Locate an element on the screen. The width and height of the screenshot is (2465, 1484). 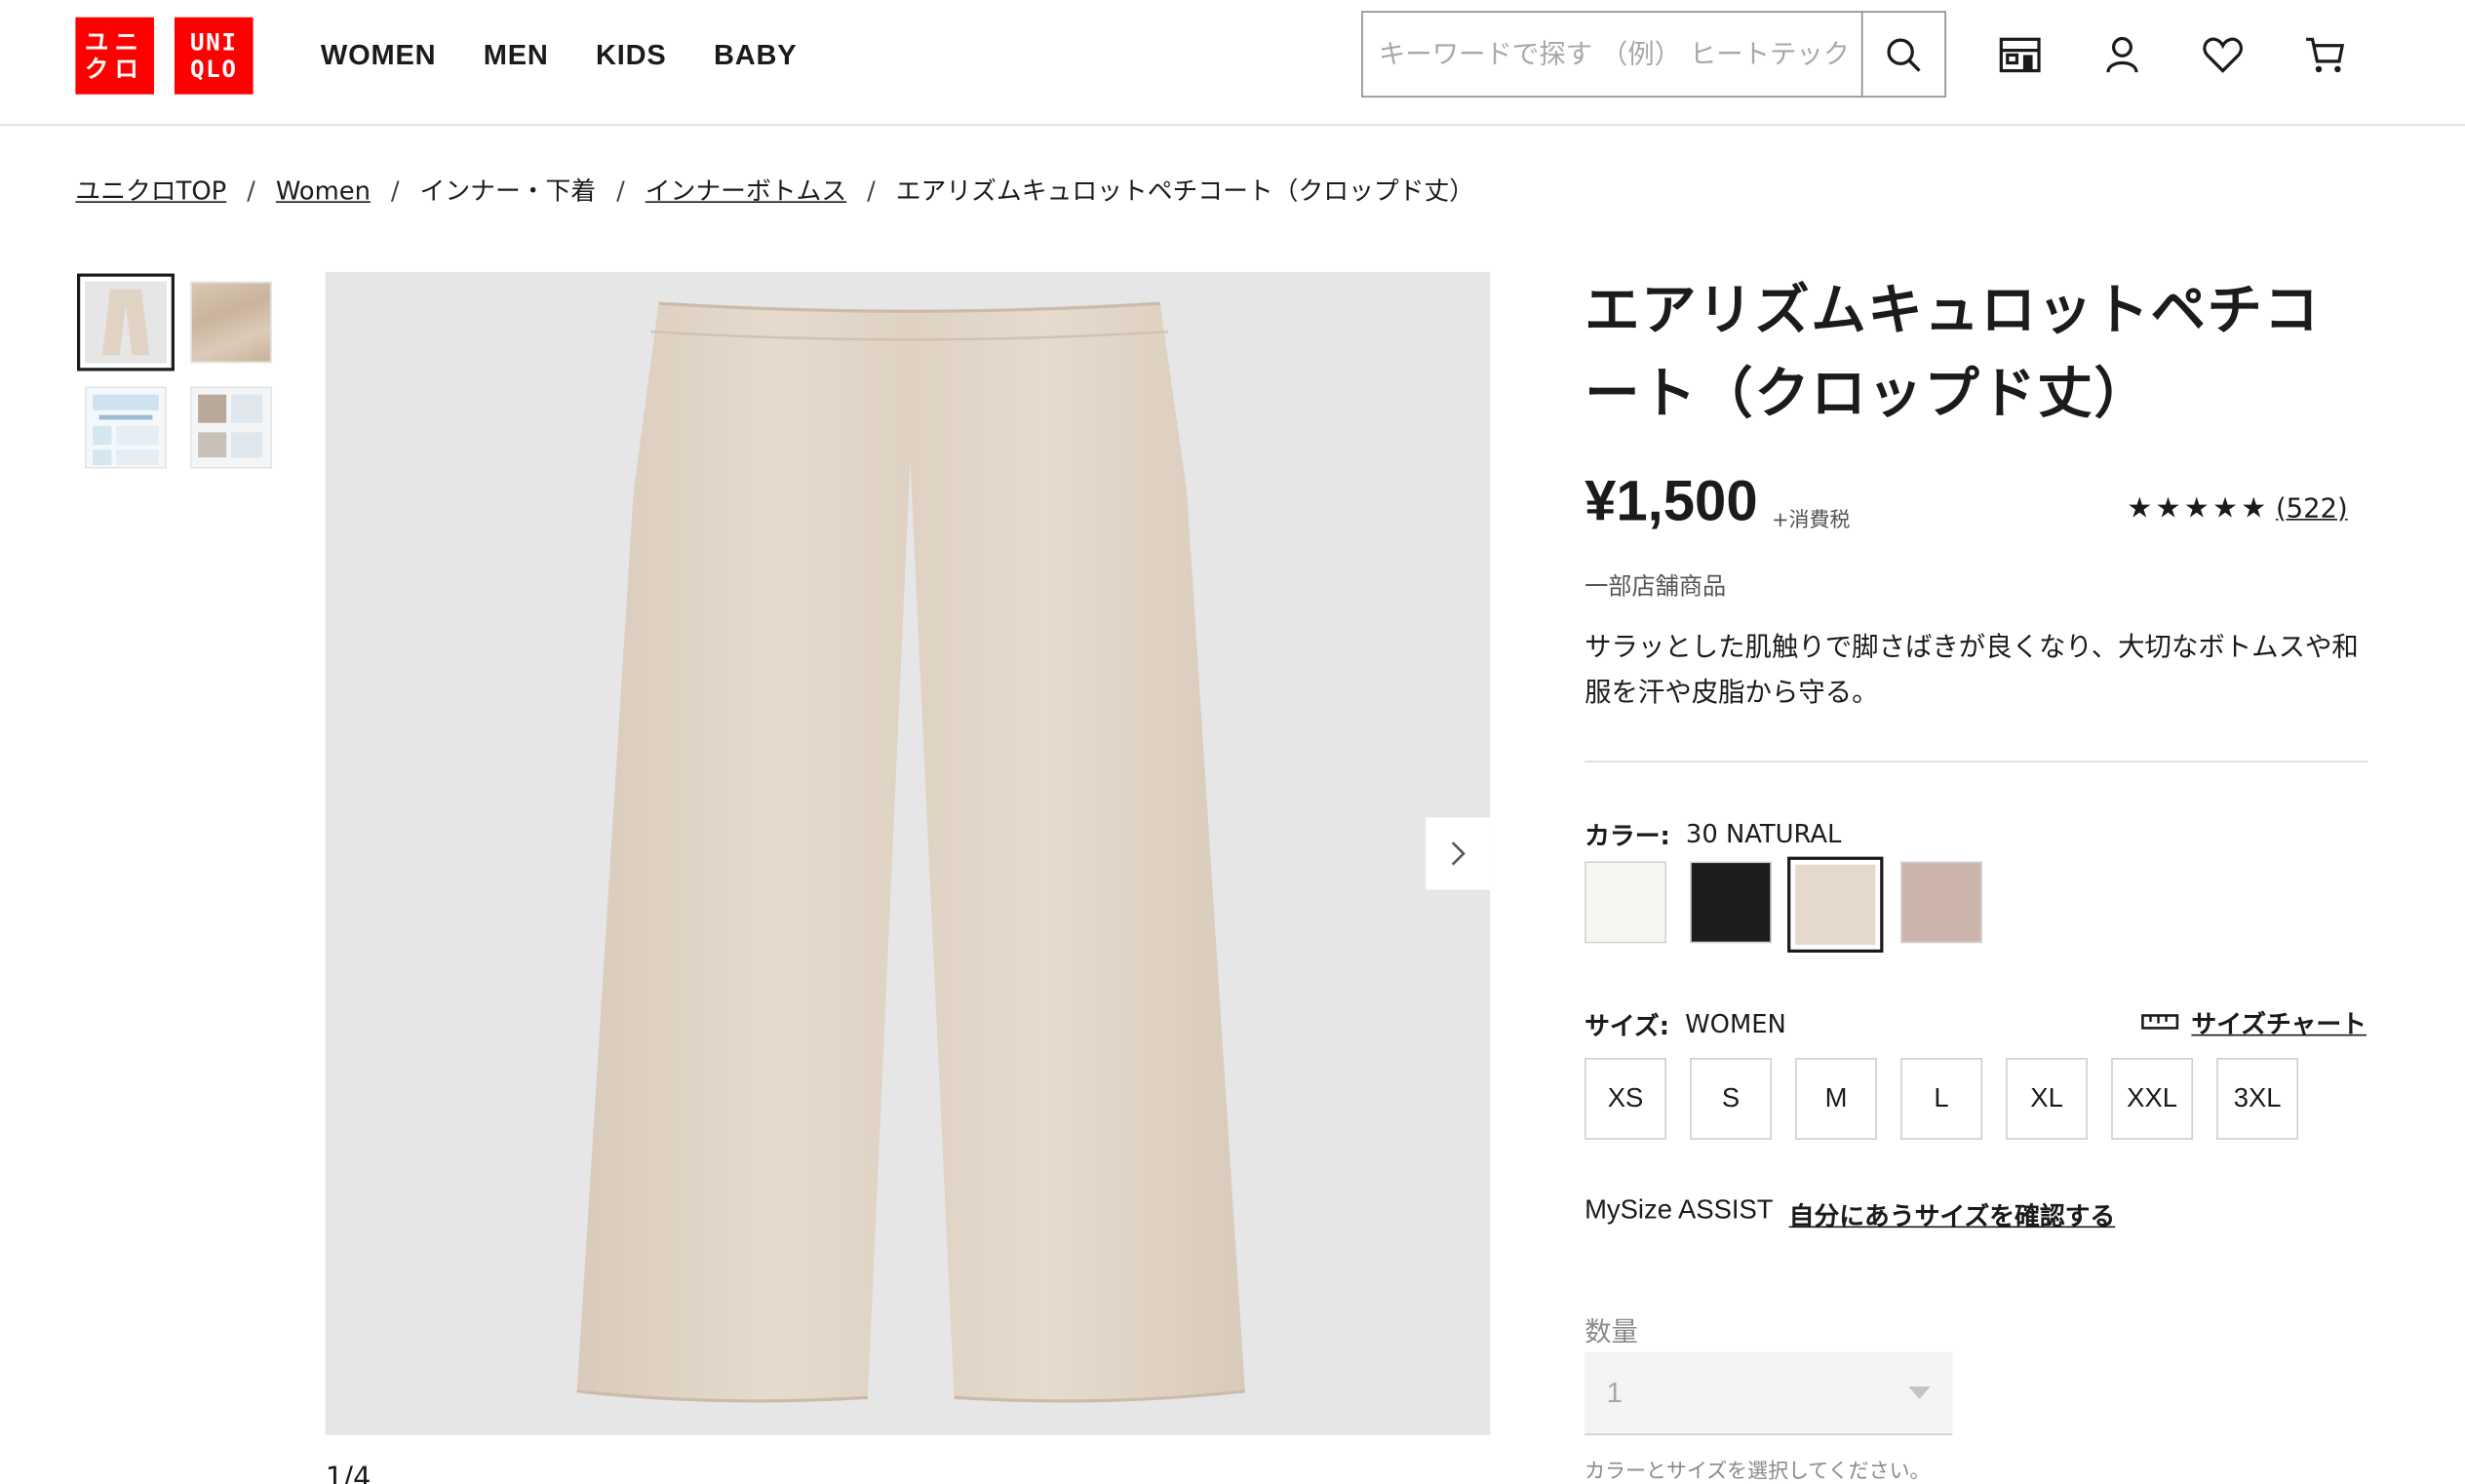
image-counter: 1/4 is located at coordinates (348, 1473).